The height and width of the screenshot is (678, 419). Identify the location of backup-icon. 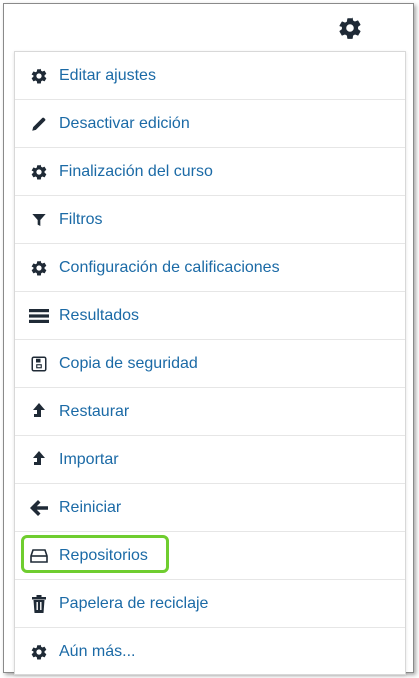
(39, 364).